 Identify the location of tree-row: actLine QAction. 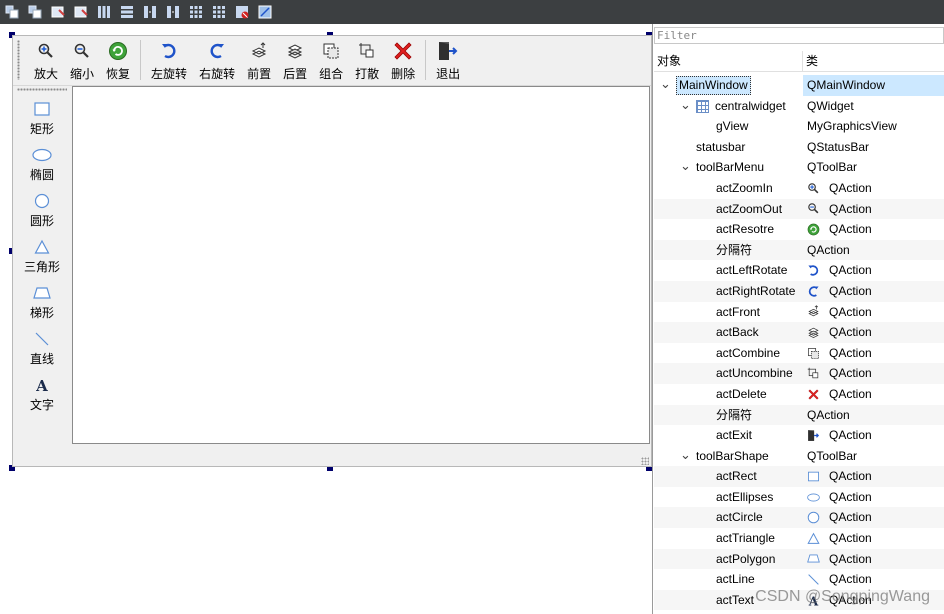
(799, 579).